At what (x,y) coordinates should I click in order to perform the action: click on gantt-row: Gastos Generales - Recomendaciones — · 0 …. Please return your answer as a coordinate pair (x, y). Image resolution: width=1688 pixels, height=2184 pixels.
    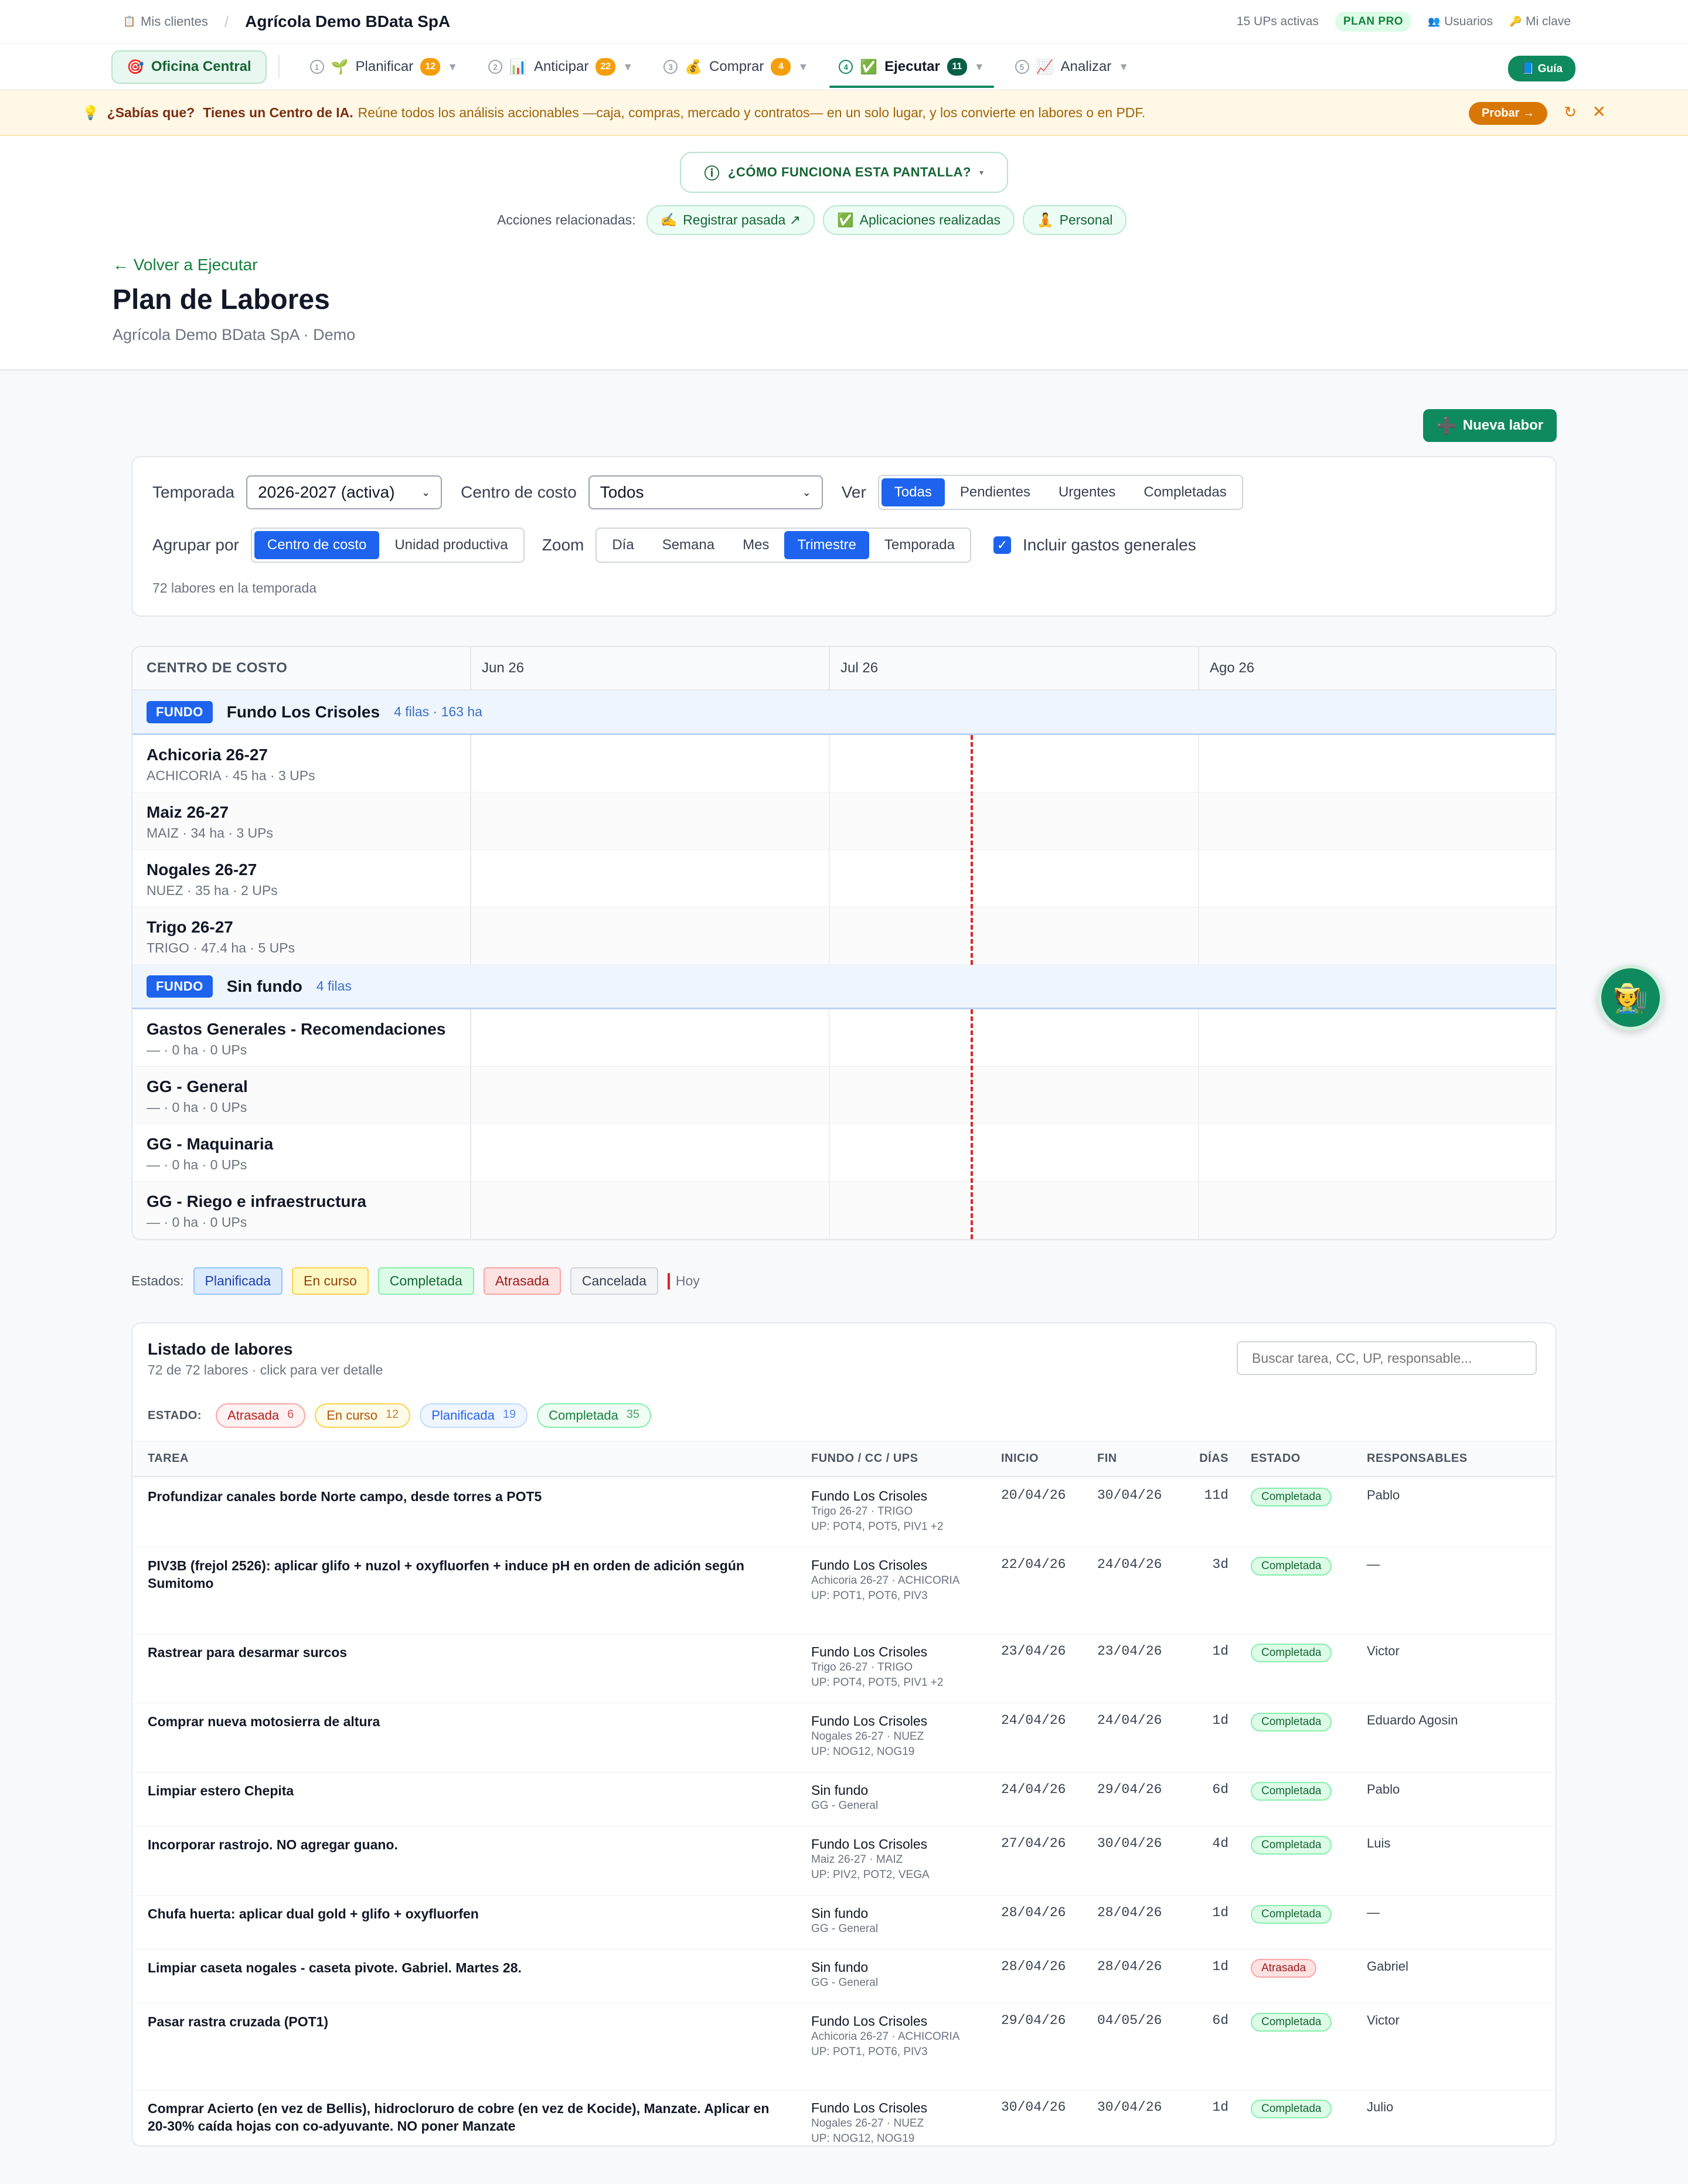
    Looking at the image, I should click on (844, 1038).